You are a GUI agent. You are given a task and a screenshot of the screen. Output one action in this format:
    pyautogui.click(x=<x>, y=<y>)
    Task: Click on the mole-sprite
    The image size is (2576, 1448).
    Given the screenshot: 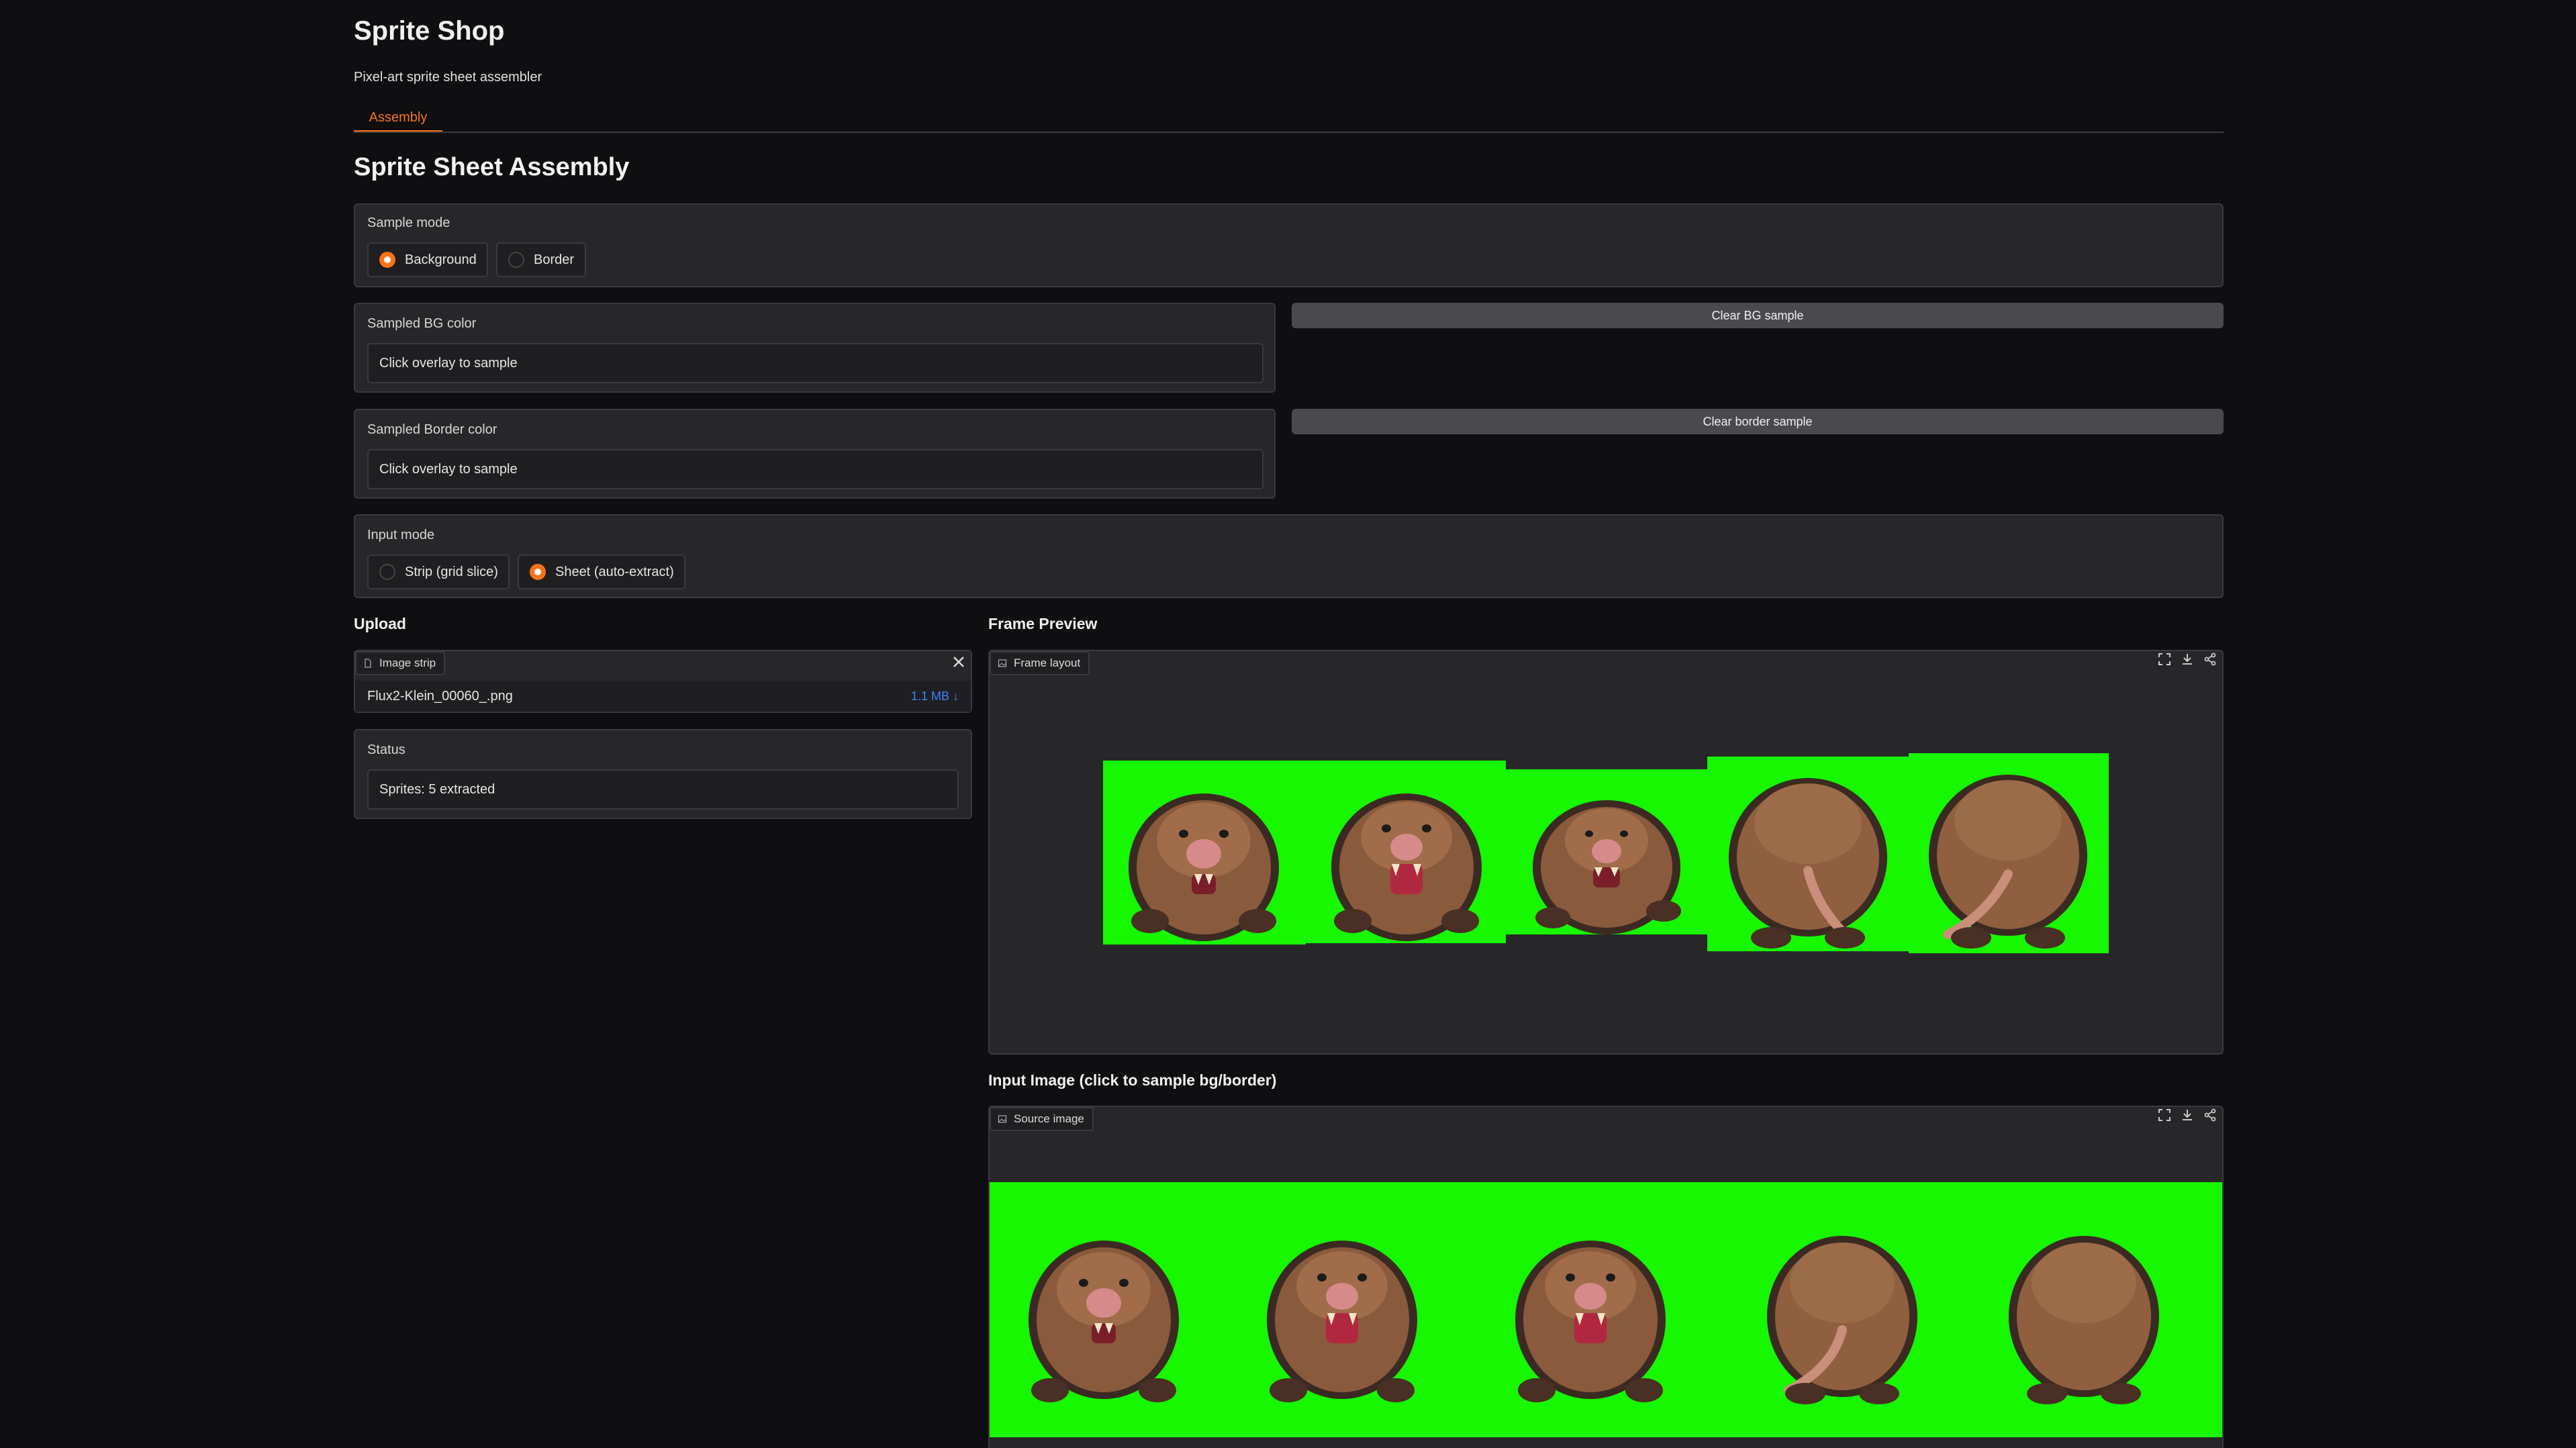 What is the action you would take?
    pyautogui.click(x=1204, y=867)
    